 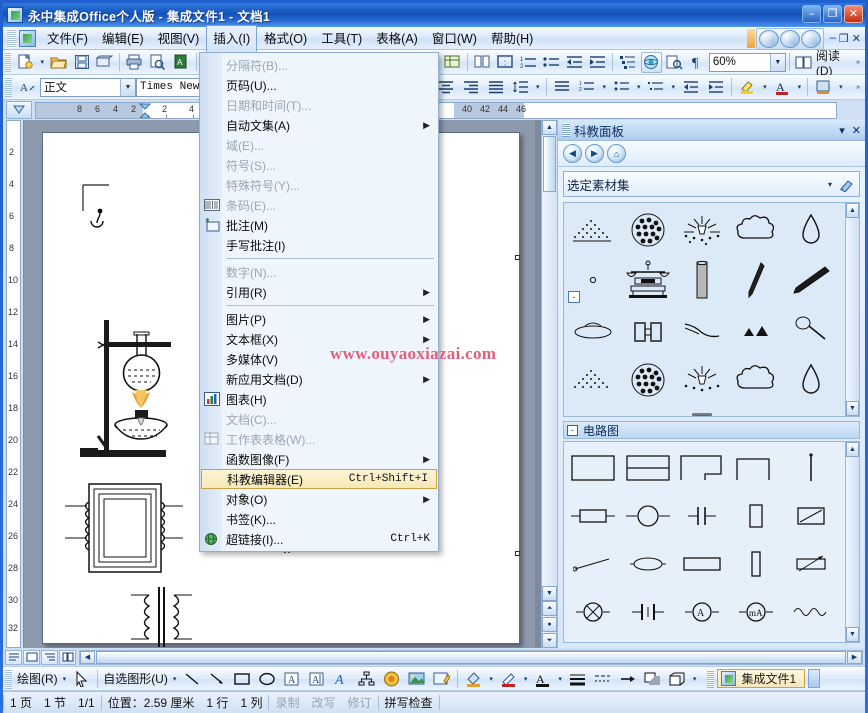 I want to click on paragraph-numbering-icon: 12, so click(x=528, y=62).